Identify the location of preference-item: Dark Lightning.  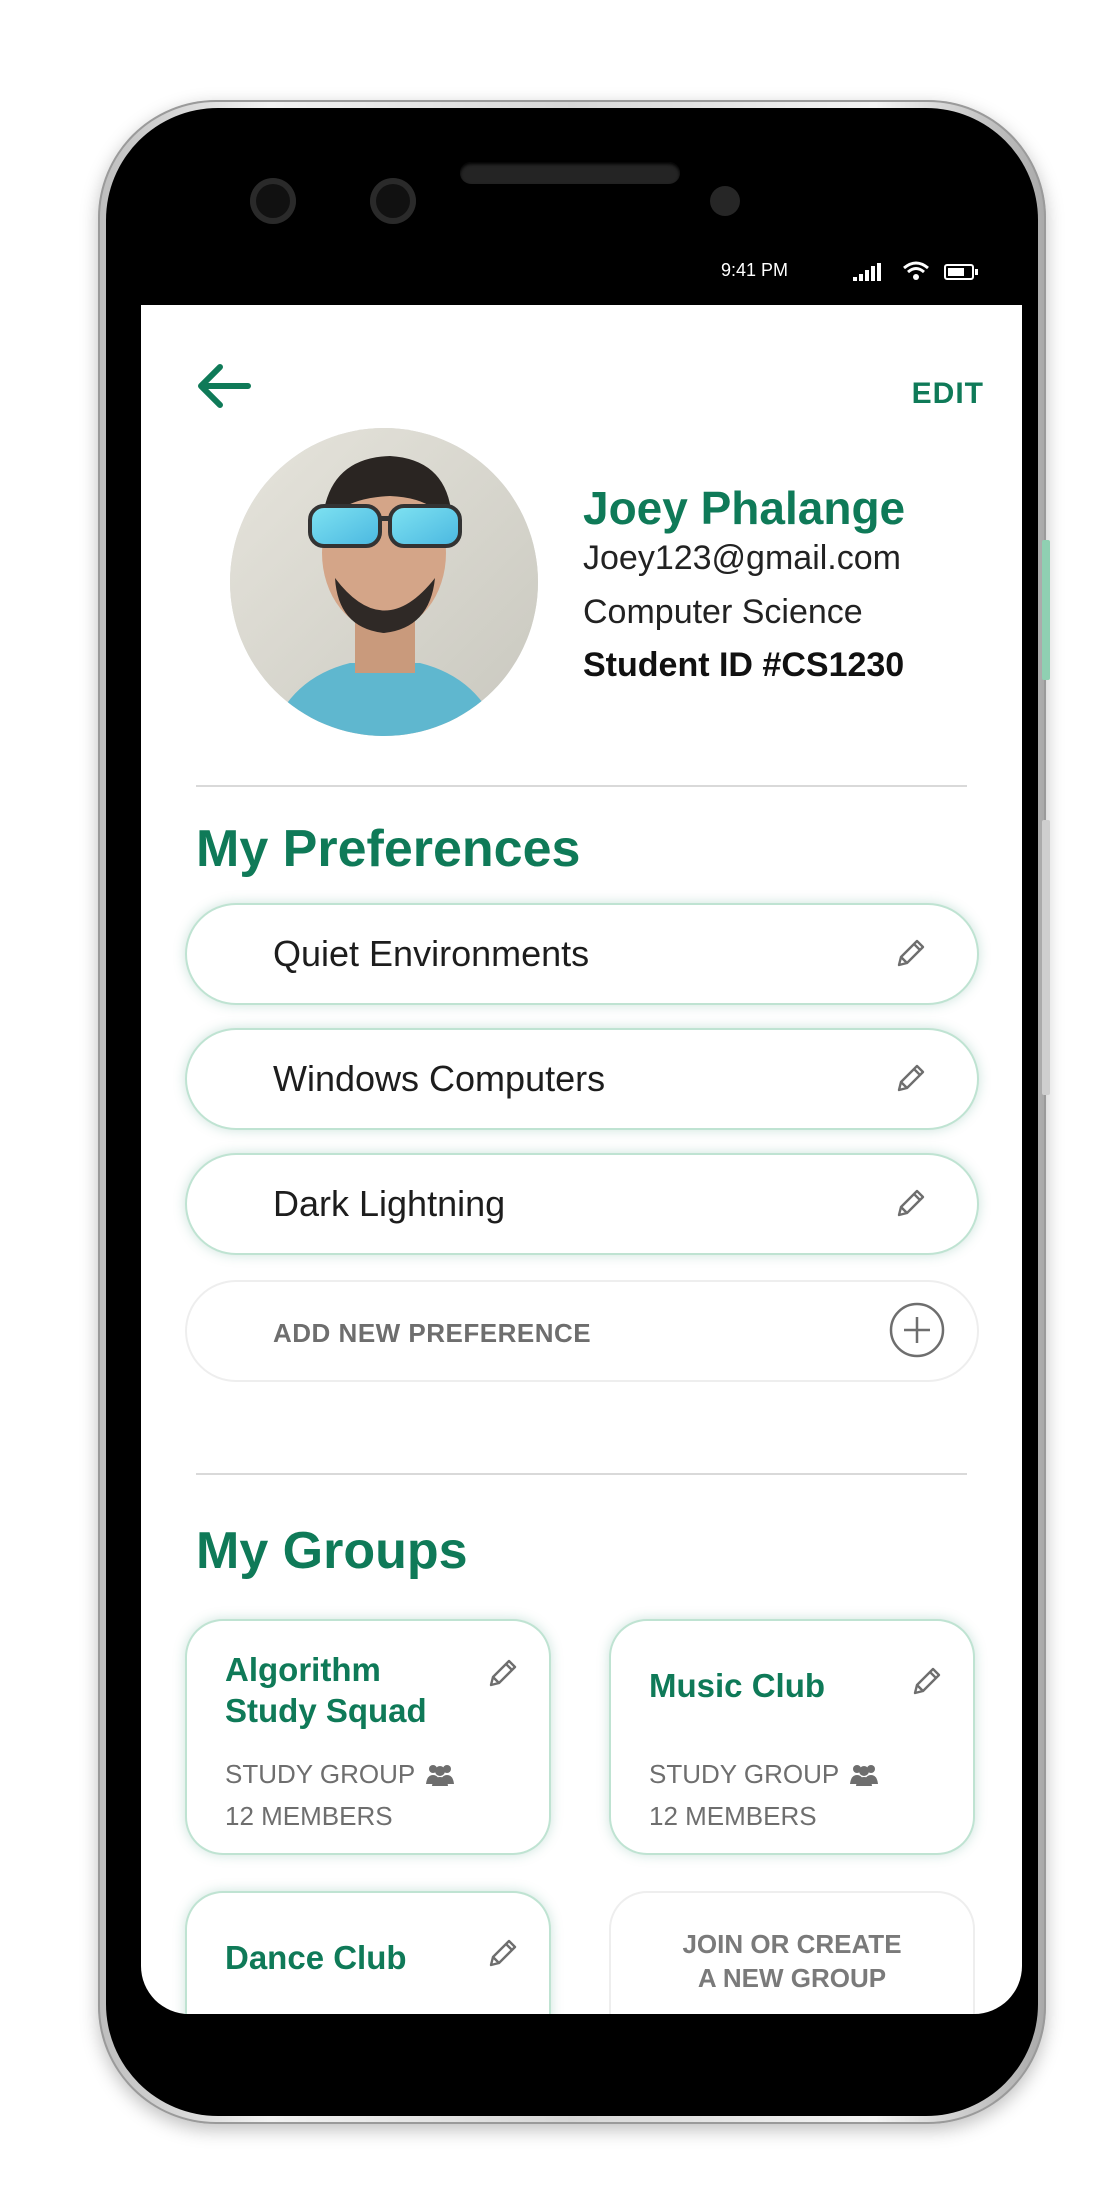
(582, 1204).